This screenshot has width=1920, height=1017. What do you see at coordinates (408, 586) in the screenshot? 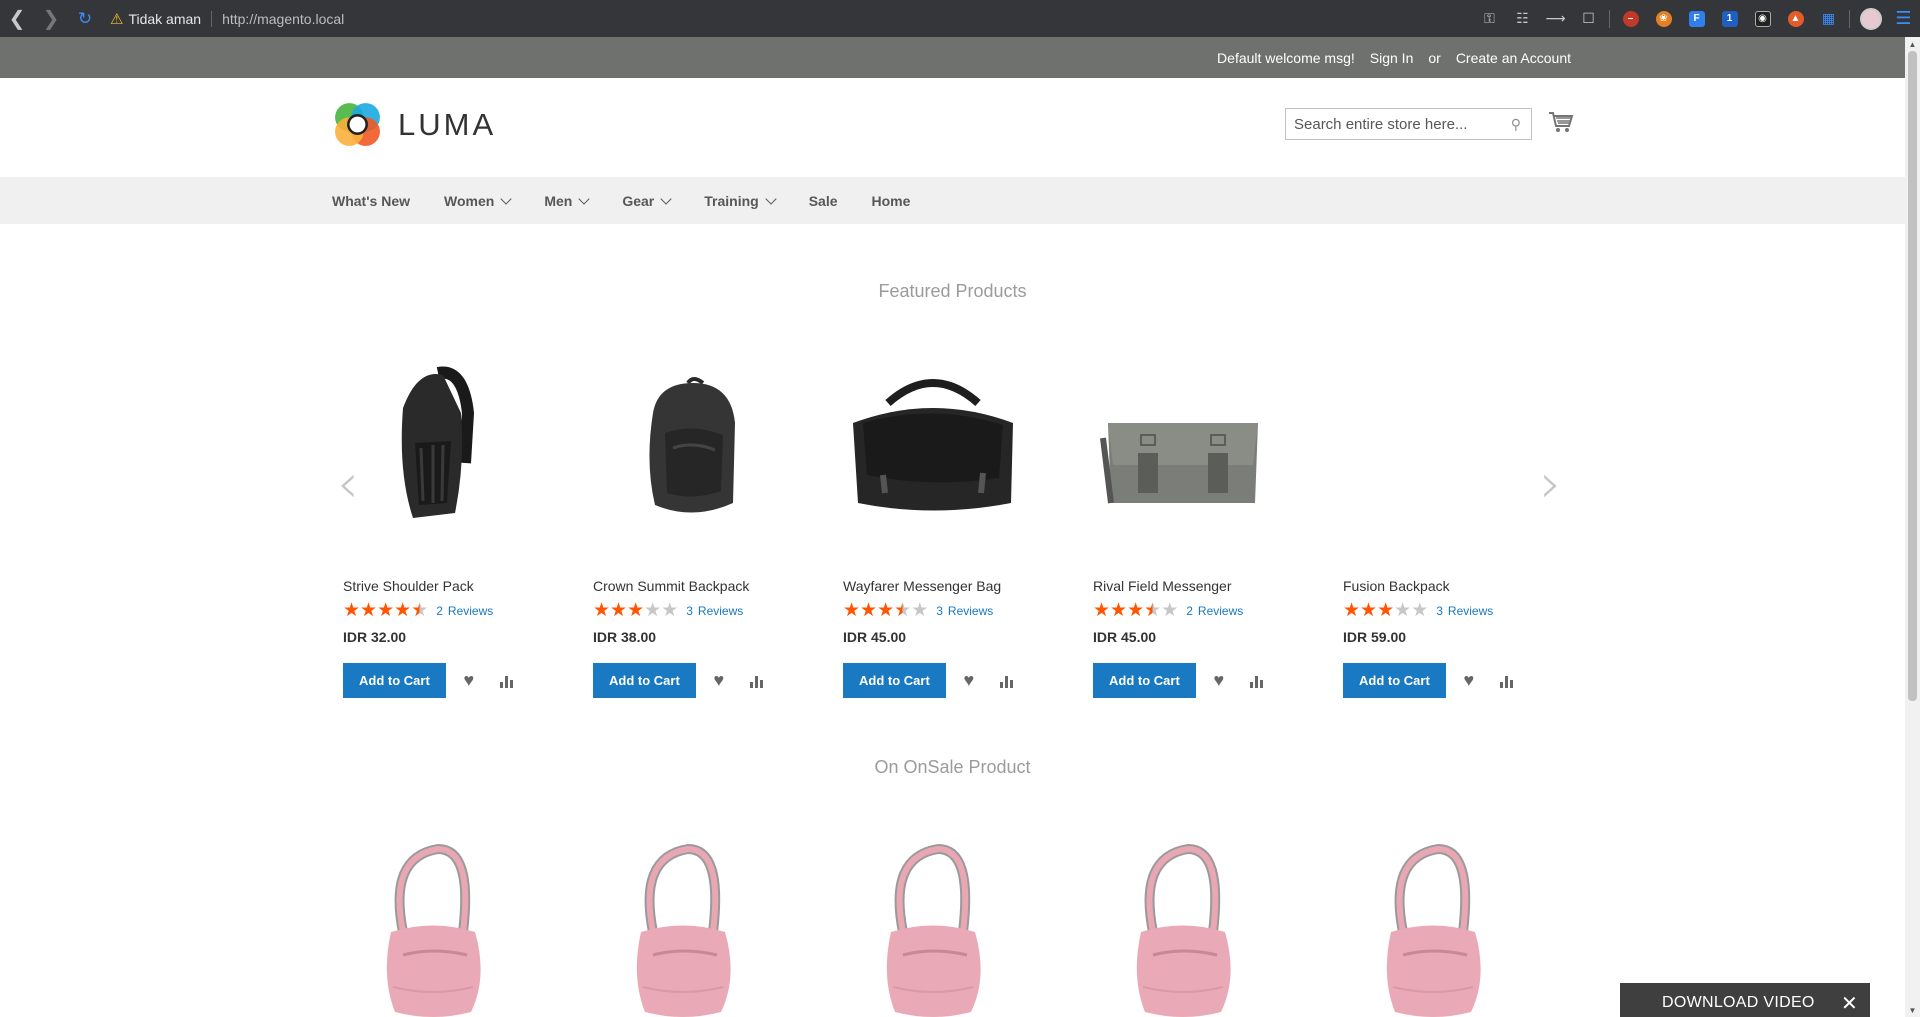
I see `product-name-link: Strive Shoulder Pack` at bounding box center [408, 586].